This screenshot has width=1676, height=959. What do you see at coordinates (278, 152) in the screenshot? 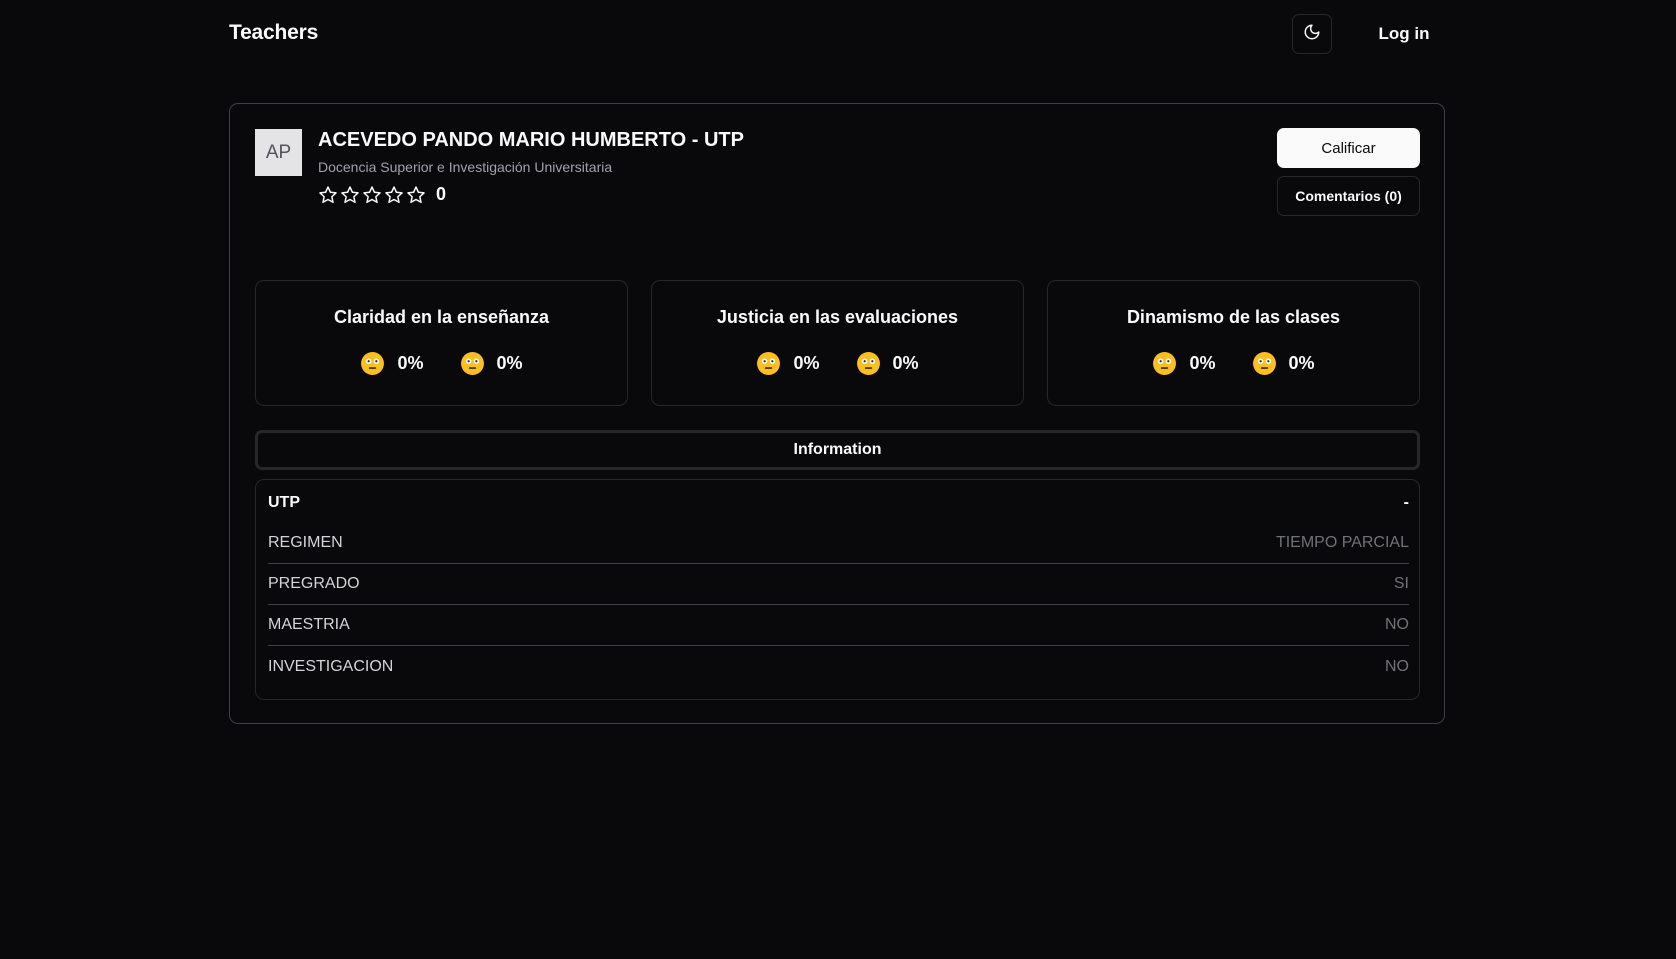
I see `avatar: AP` at bounding box center [278, 152].